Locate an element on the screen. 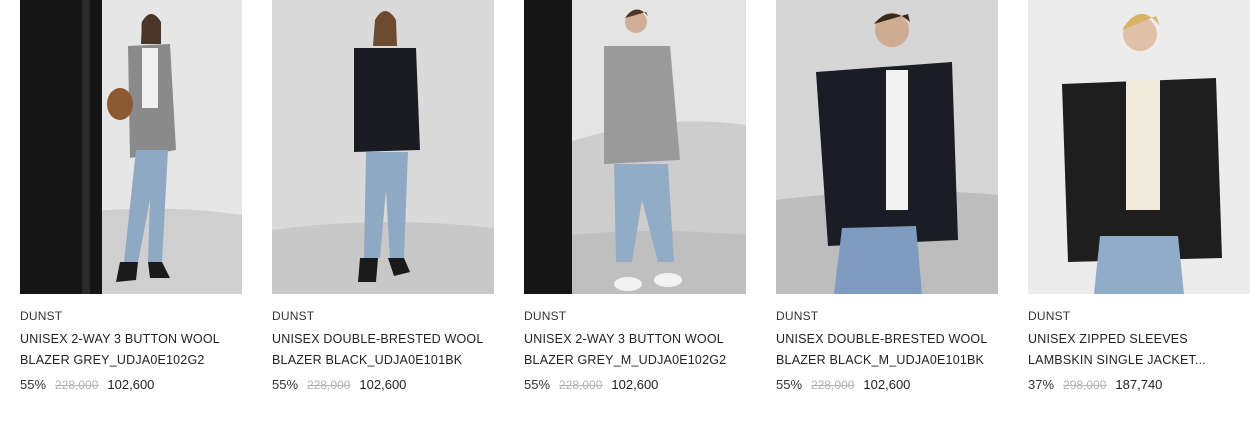  product-name-line-2: BLAZER BLACK_M_UDJA0E101BK is located at coordinates (880, 360).